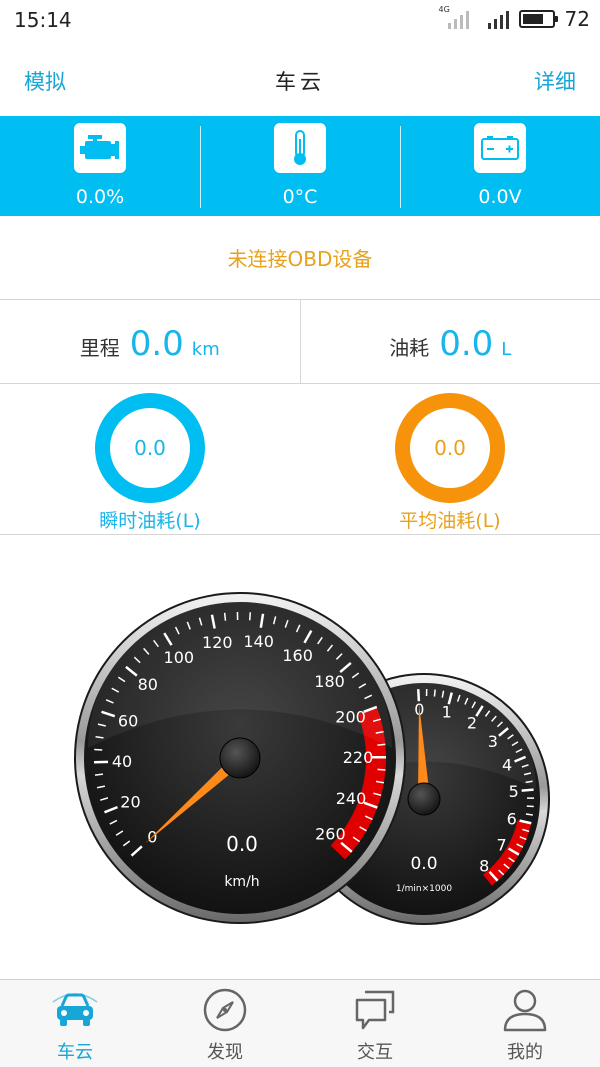 This screenshot has height=1067, width=600. I want to click on fuel-value: 0.0, so click(466, 344).